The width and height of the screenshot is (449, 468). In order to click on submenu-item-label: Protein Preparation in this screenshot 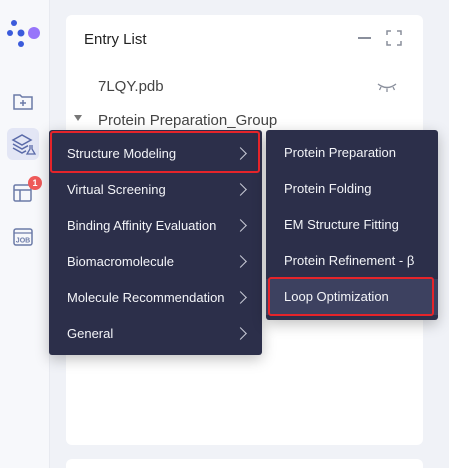, I will do `click(340, 152)`.